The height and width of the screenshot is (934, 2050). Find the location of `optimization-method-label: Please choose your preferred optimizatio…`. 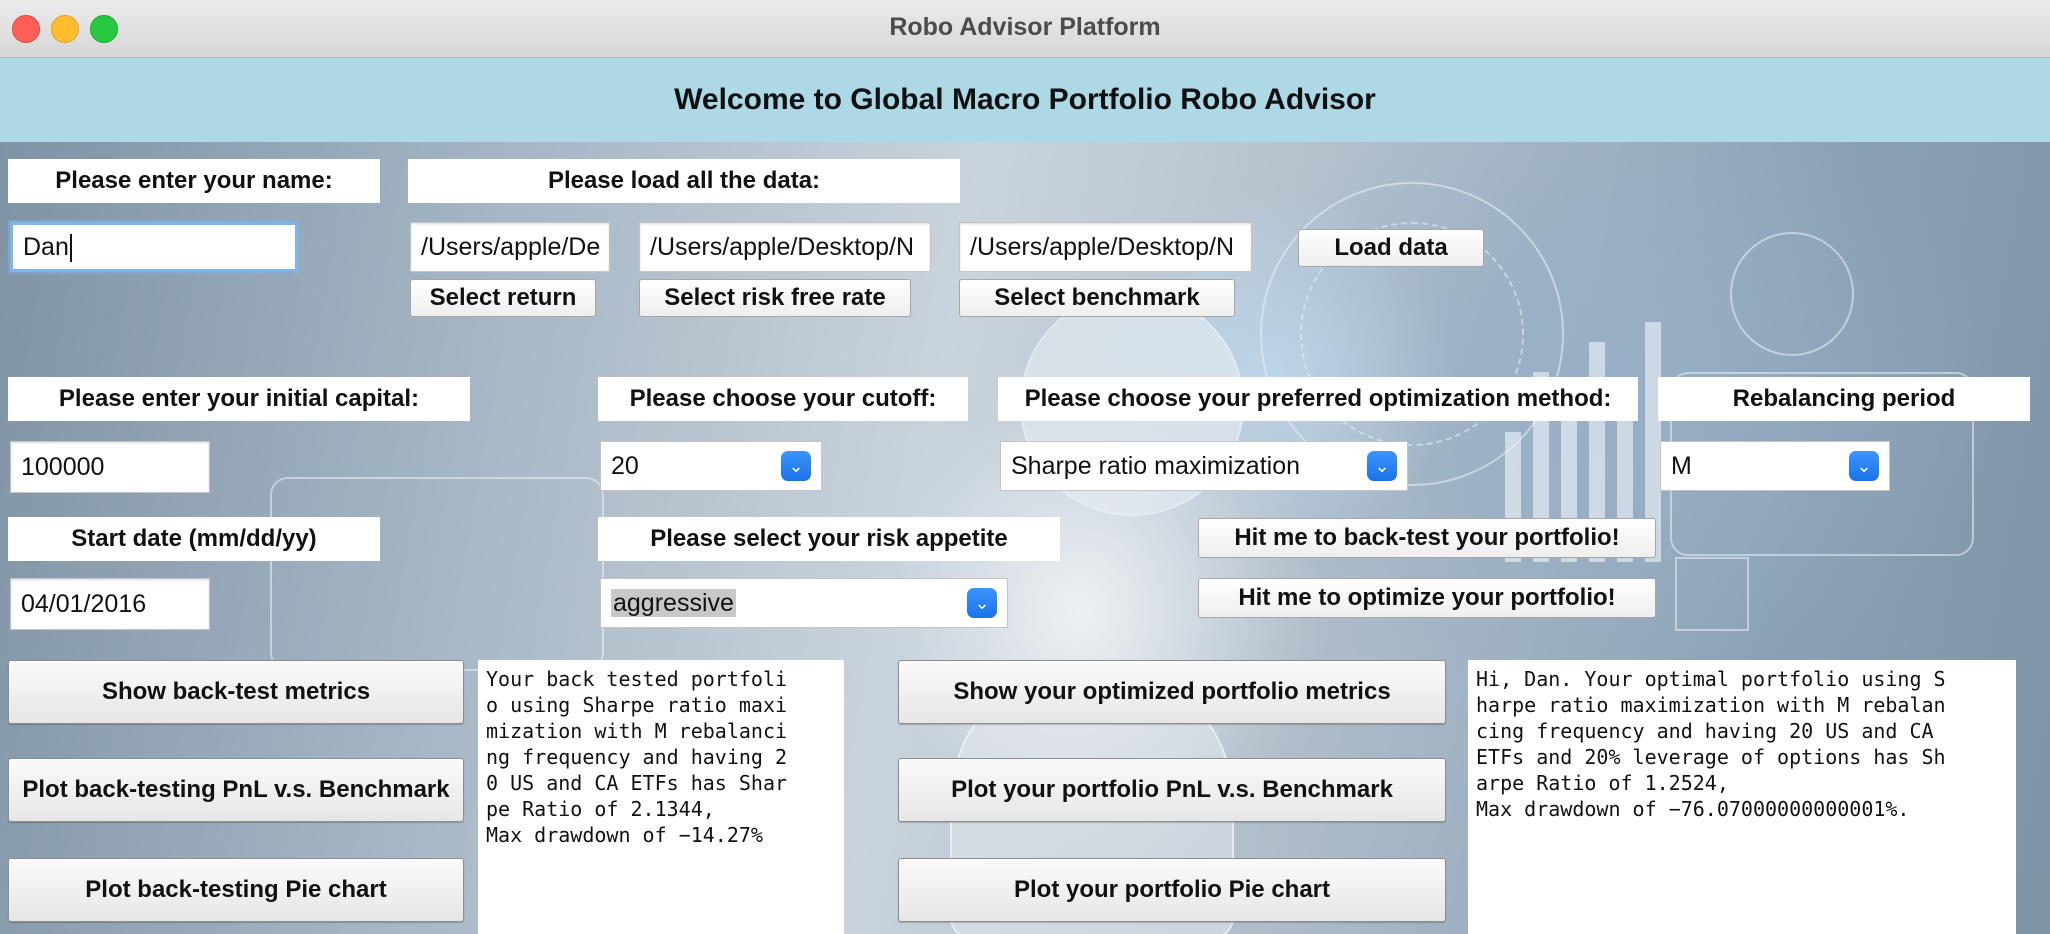

optimization-method-label: Please choose your preferred optimizatio… is located at coordinates (1318, 399).